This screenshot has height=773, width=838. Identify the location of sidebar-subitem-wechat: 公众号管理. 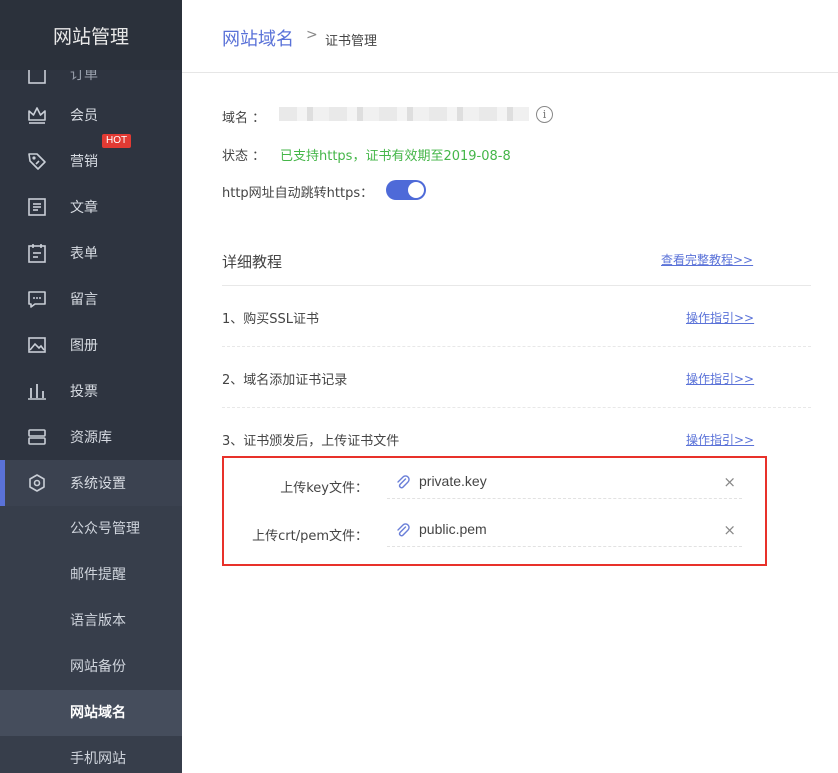
(91, 529).